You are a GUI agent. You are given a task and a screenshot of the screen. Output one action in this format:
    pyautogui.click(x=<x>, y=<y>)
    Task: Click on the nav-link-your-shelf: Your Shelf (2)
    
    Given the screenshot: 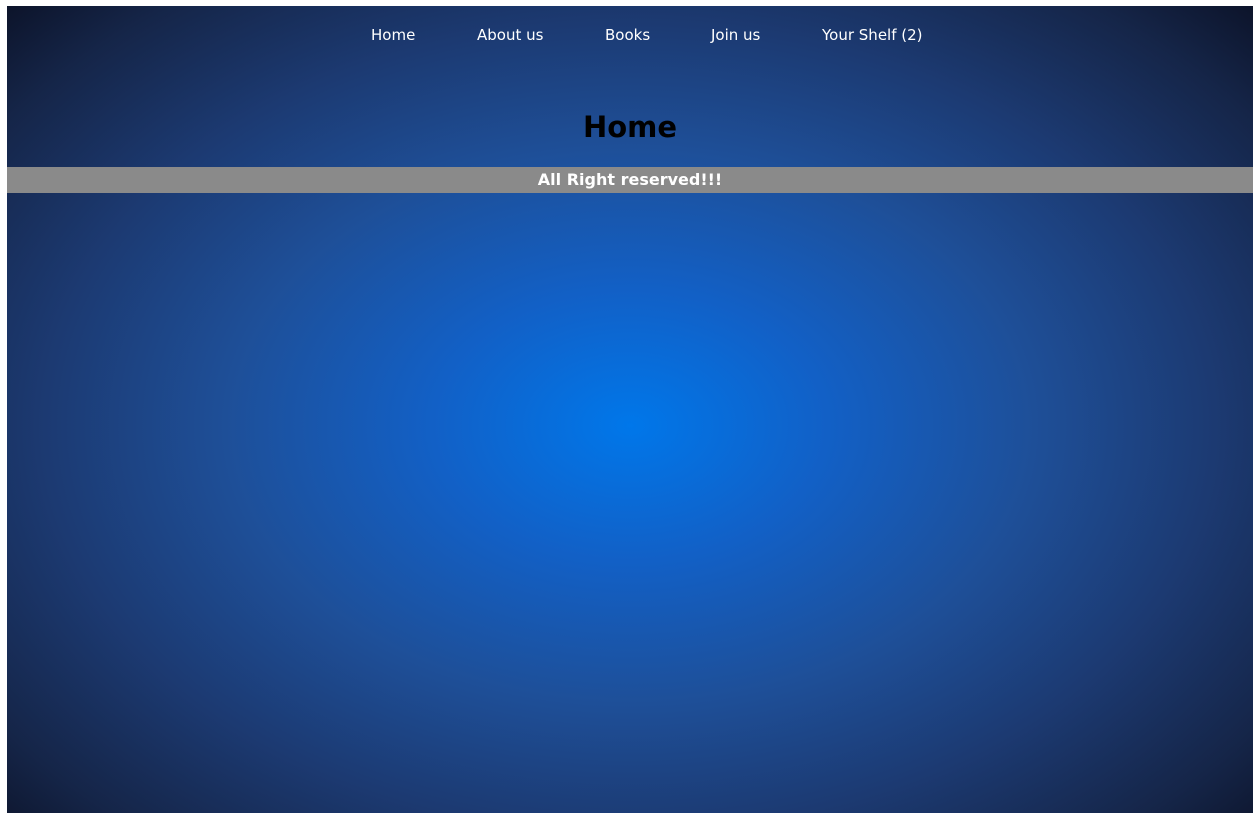 What is the action you would take?
    pyautogui.click(x=872, y=35)
    